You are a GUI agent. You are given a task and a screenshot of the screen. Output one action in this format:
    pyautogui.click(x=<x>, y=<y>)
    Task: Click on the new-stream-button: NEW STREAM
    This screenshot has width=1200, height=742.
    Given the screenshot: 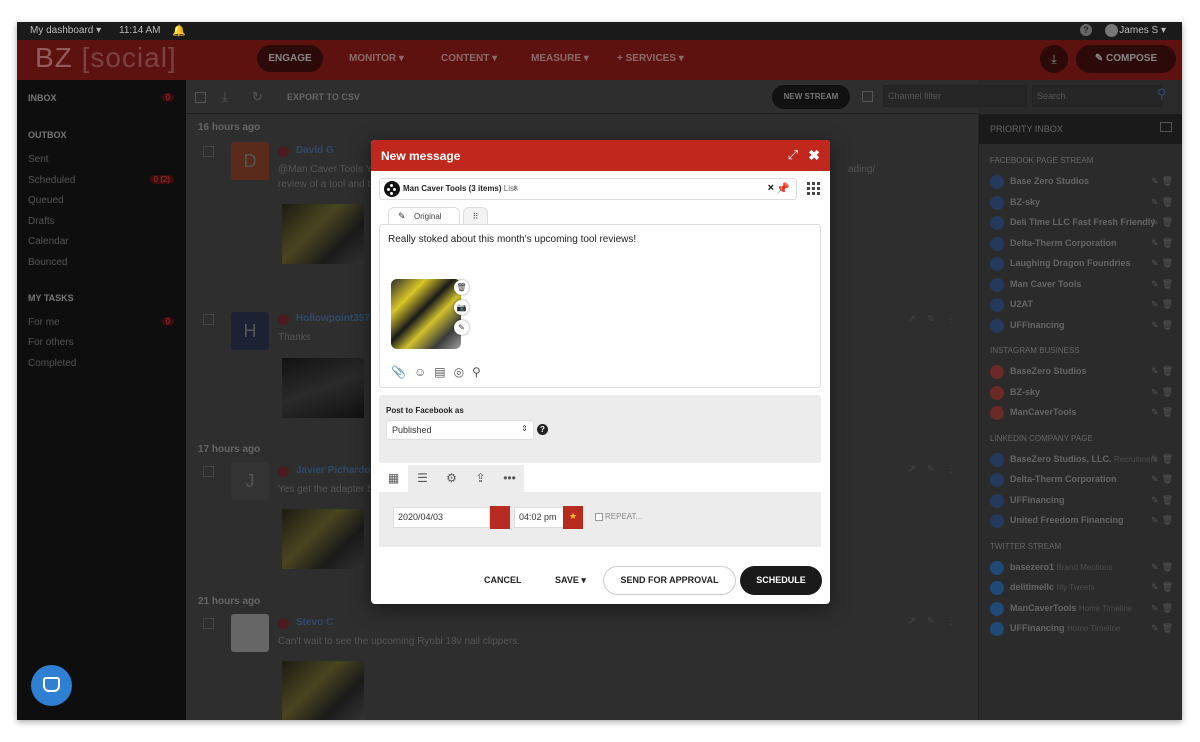 What is the action you would take?
    pyautogui.click(x=811, y=97)
    